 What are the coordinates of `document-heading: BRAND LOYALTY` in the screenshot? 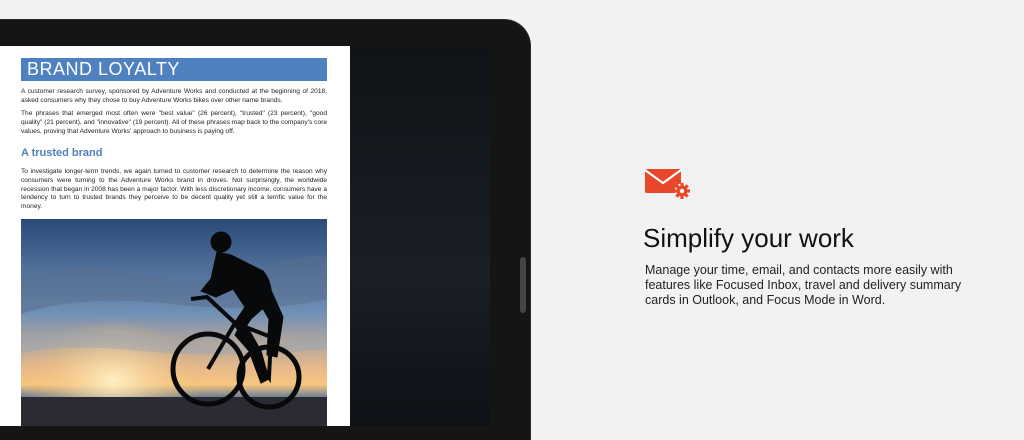 It's located at (174, 69).